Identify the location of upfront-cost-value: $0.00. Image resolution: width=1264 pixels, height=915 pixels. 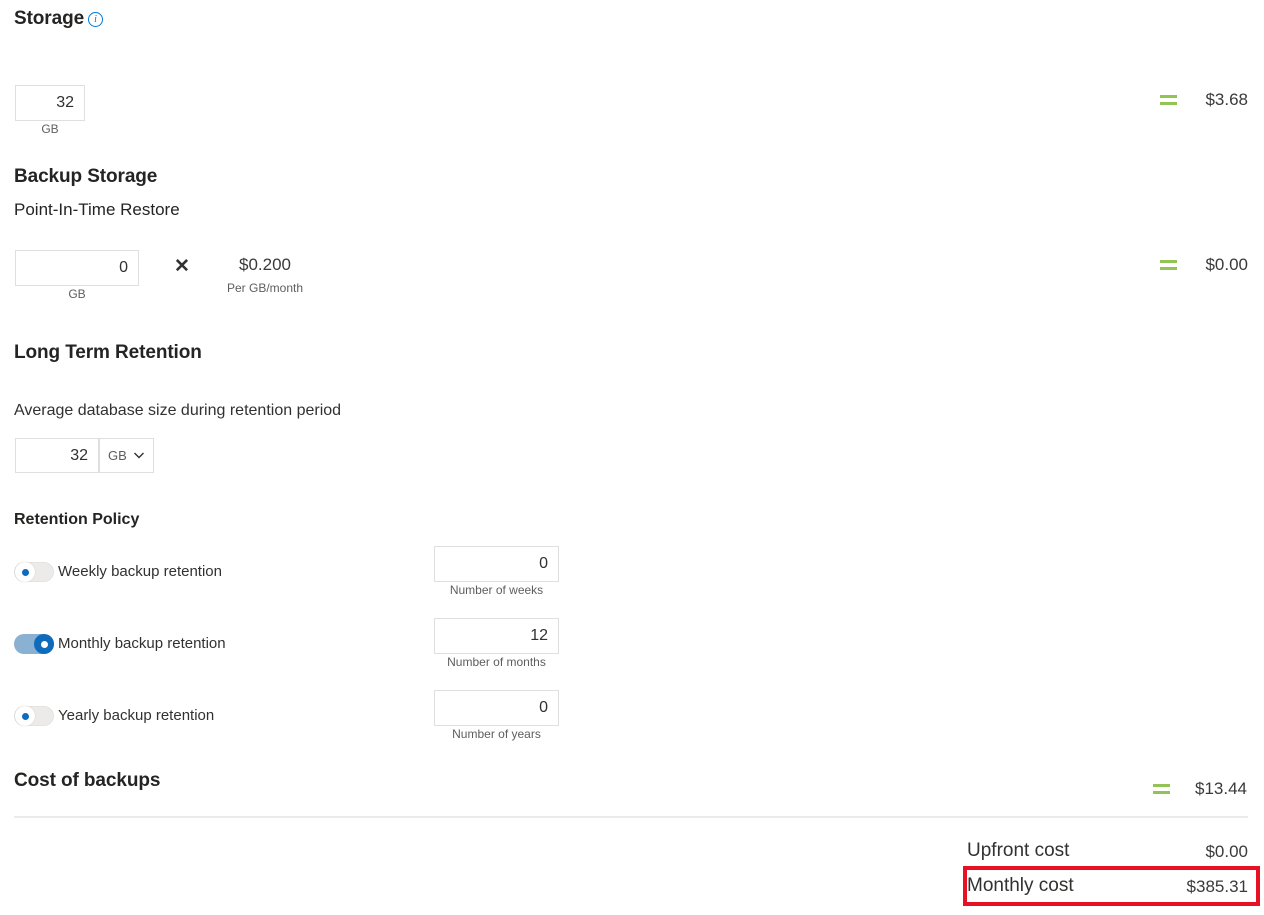
(1226, 851).